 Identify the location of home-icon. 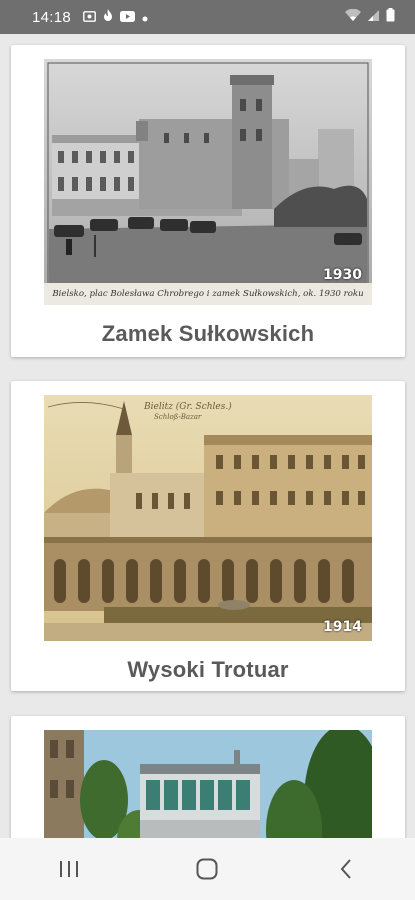
(207, 869).